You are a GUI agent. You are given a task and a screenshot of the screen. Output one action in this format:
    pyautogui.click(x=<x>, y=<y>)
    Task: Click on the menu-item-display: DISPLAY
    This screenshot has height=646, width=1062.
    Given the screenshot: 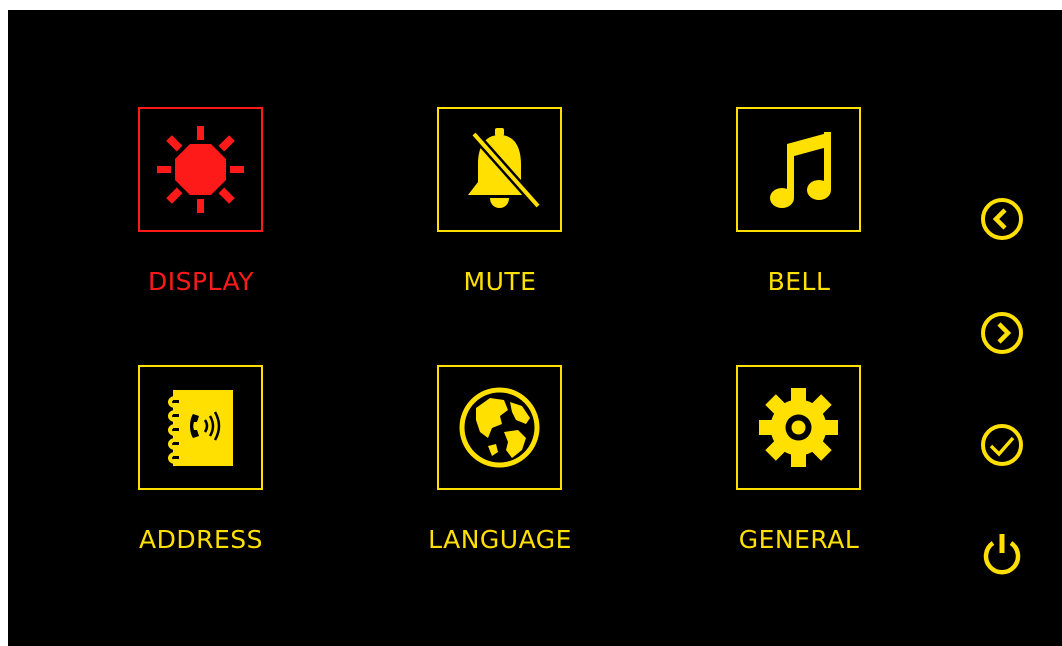 What is the action you would take?
    pyautogui.click(x=181, y=207)
    